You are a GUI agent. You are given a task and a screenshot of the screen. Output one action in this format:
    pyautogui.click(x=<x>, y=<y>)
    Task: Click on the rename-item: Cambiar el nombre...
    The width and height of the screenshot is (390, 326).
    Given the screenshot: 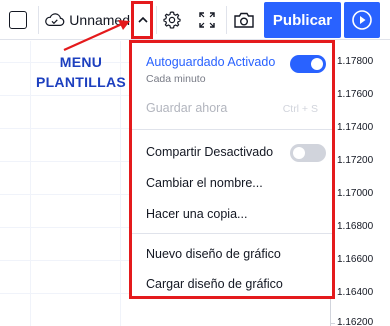 What is the action you would take?
    pyautogui.click(x=204, y=183)
    